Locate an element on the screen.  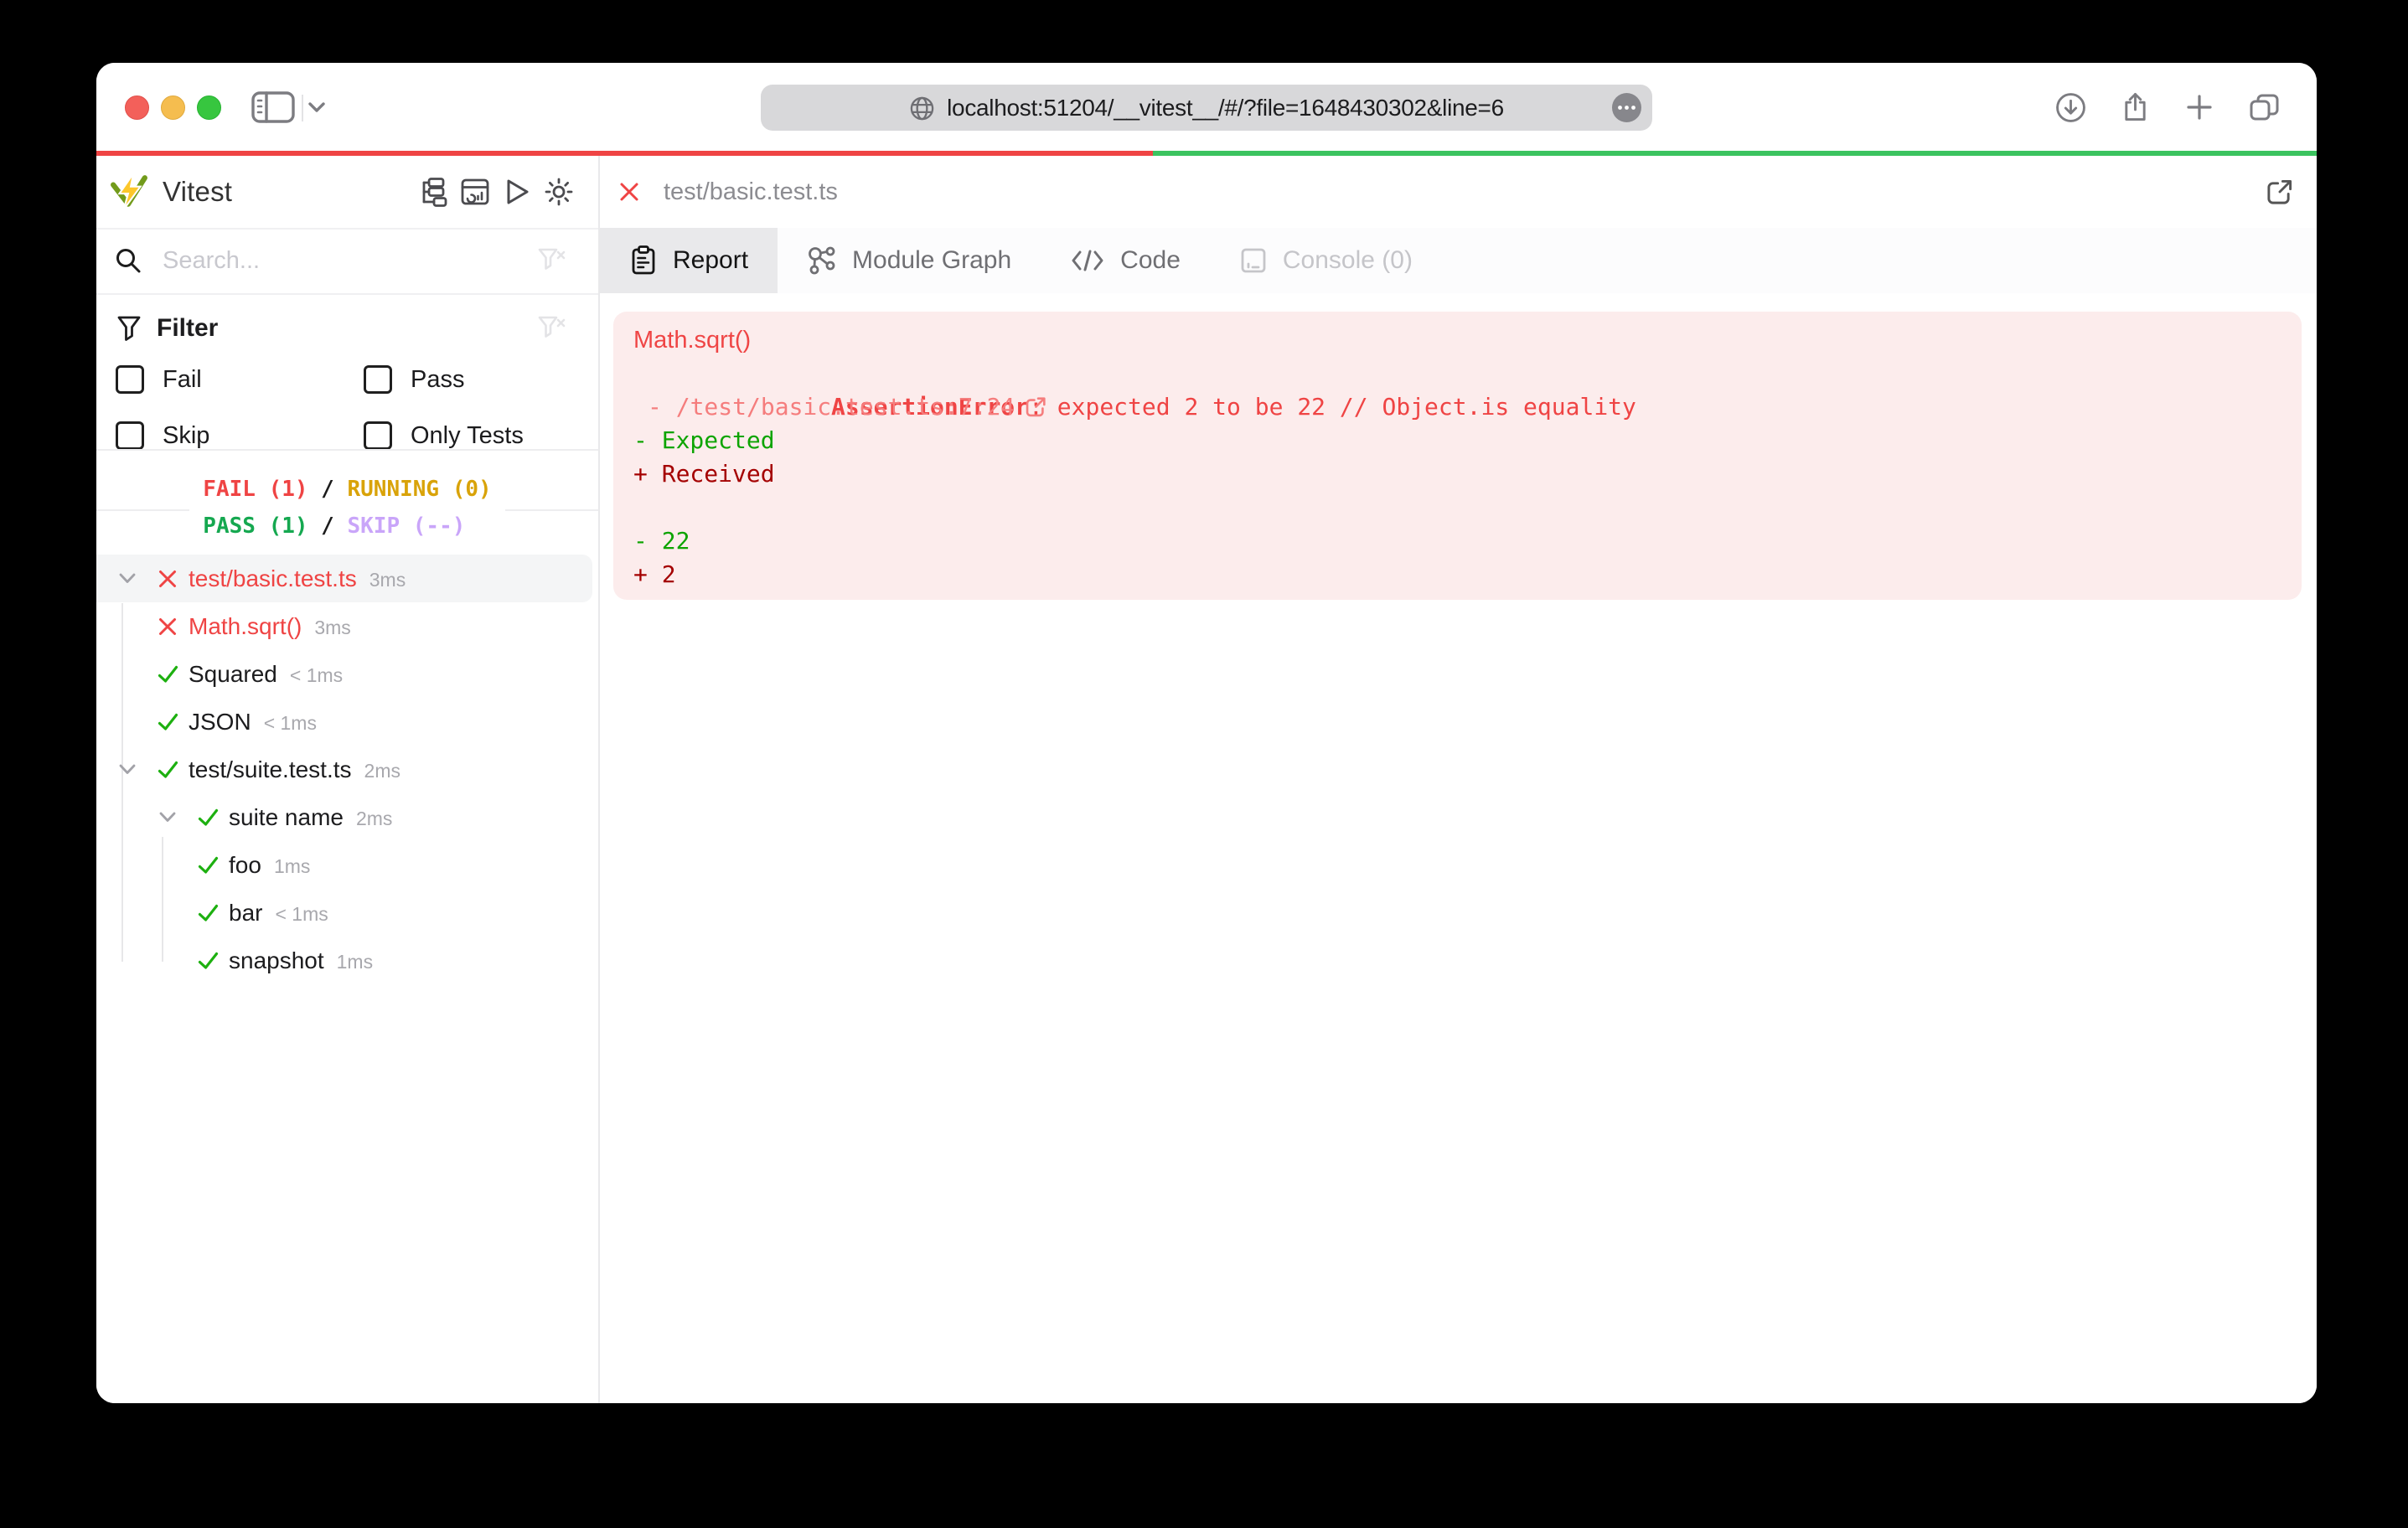
test-label: suite name 2ms is located at coordinates (311, 817).